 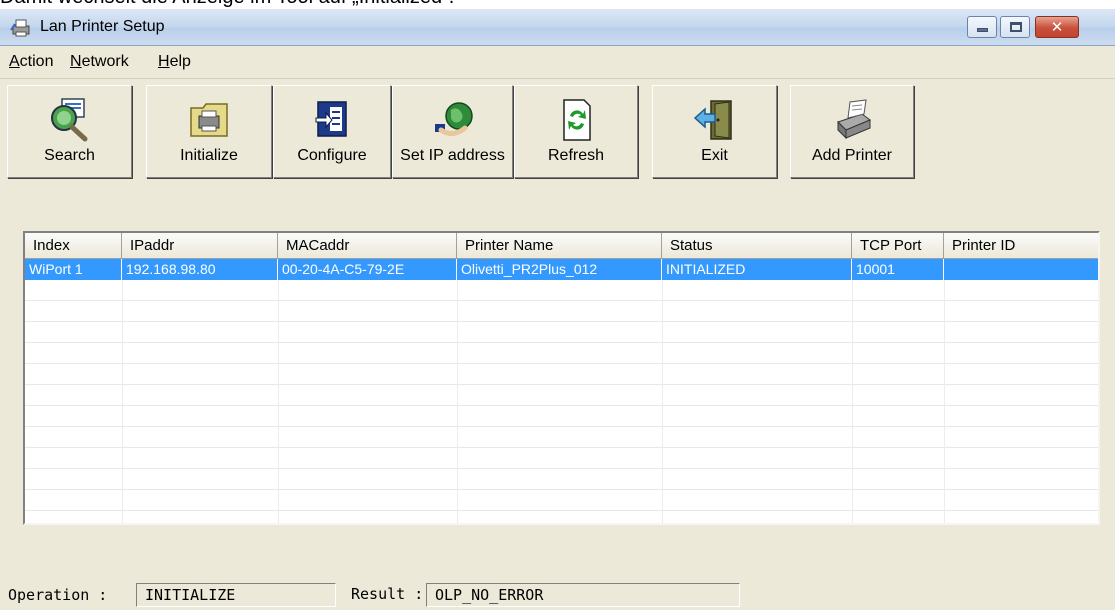 What do you see at coordinates (757, 246) in the screenshot?
I see `column-header-status: Status` at bounding box center [757, 246].